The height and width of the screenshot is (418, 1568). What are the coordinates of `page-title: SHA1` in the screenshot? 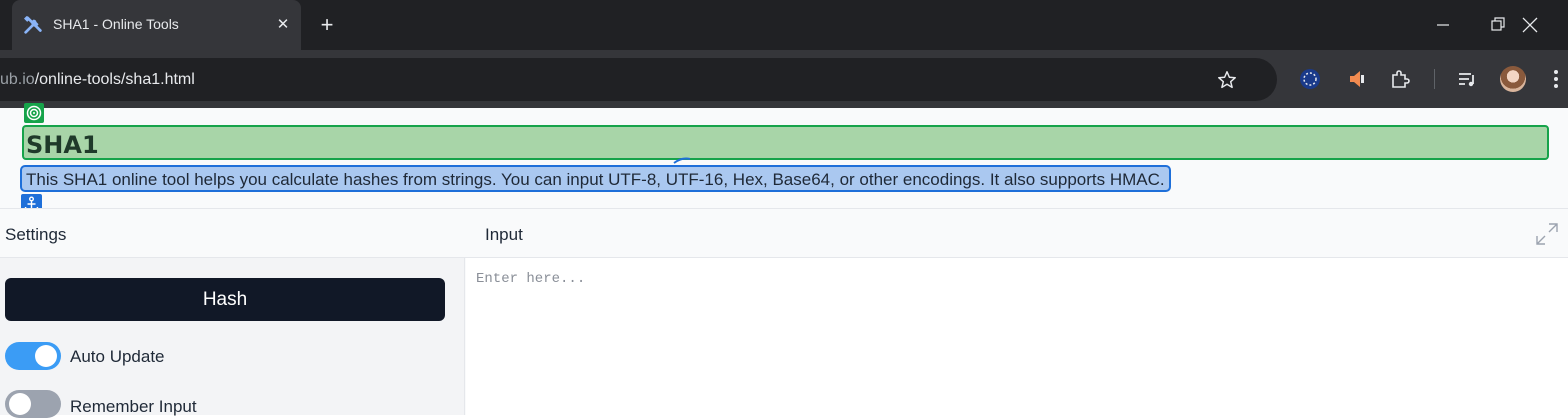 It's located at (62, 145).